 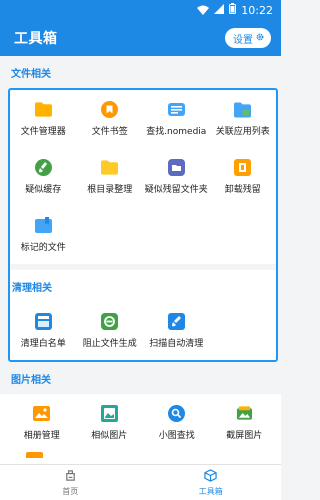 What do you see at coordinates (43, 321) in the screenshot?
I see `whitelist-icon` at bounding box center [43, 321].